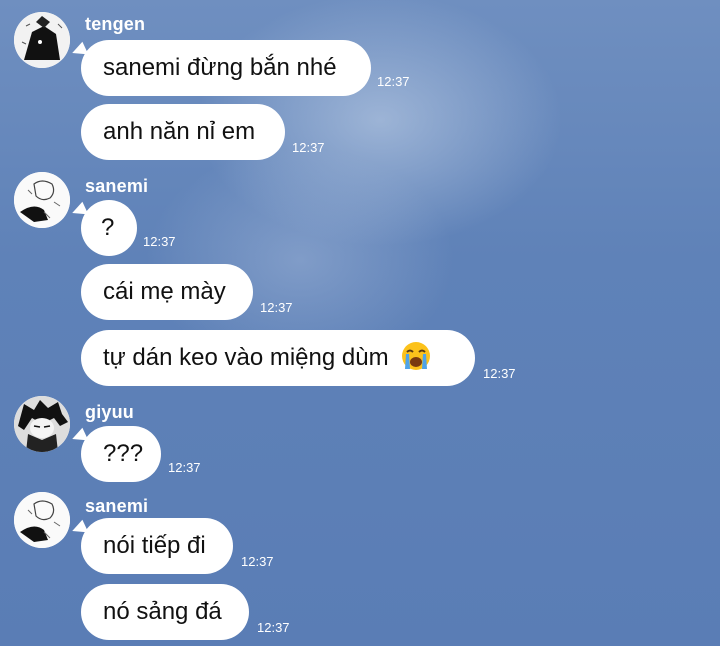 The image size is (720, 646). Describe the element at coordinates (179, 131) in the screenshot. I see `message-text: anh năn nỉ em` at that location.